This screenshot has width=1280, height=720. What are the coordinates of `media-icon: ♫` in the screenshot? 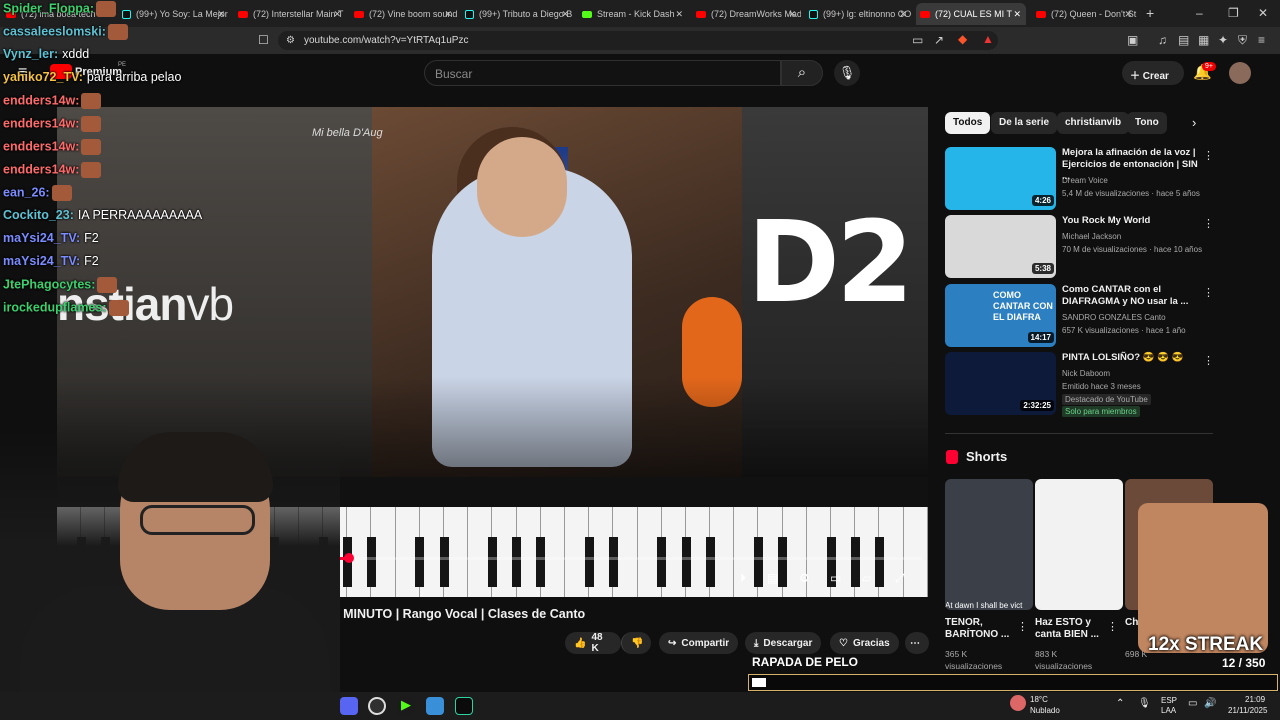 It's located at (1162, 40).